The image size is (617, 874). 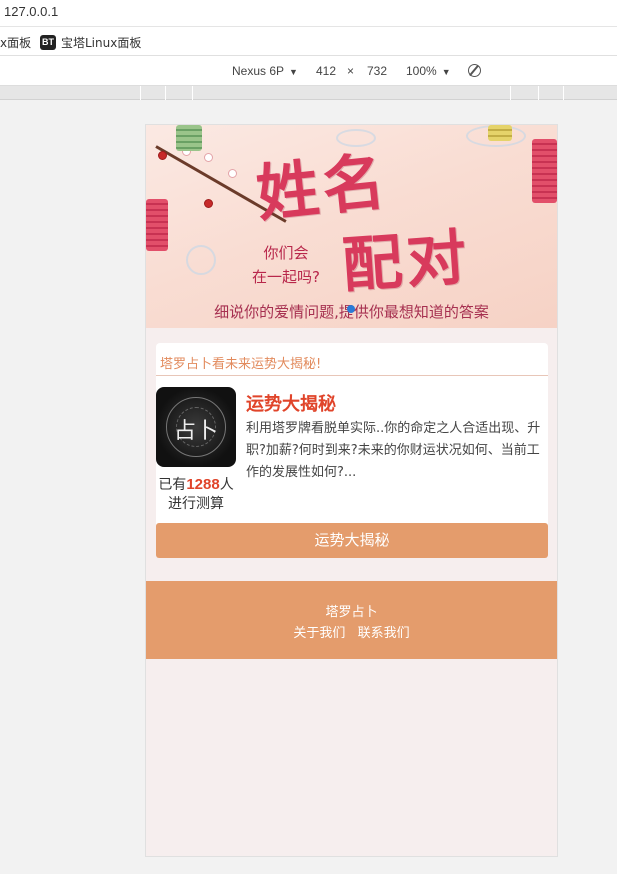 What do you see at coordinates (48, 42) in the screenshot?
I see `bt-icon: BT` at bounding box center [48, 42].